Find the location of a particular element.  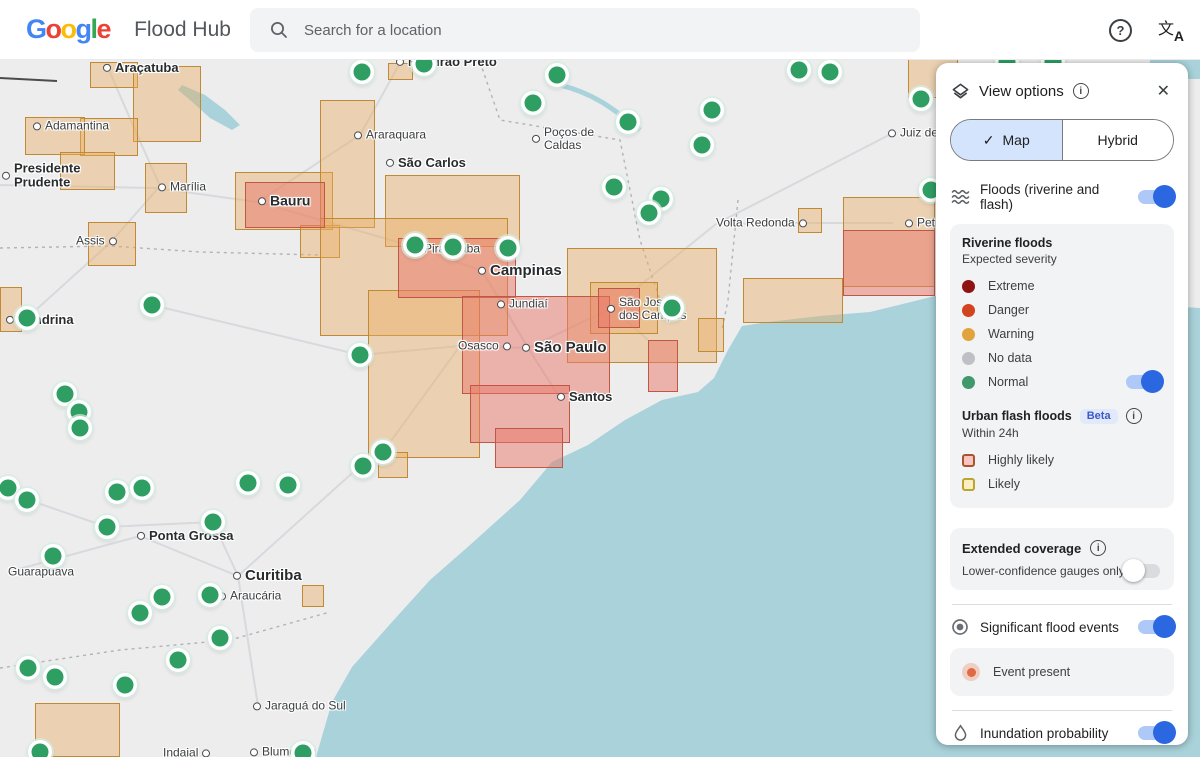

events-layer-label: Significant flood events is located at coordinates (1049, 627).